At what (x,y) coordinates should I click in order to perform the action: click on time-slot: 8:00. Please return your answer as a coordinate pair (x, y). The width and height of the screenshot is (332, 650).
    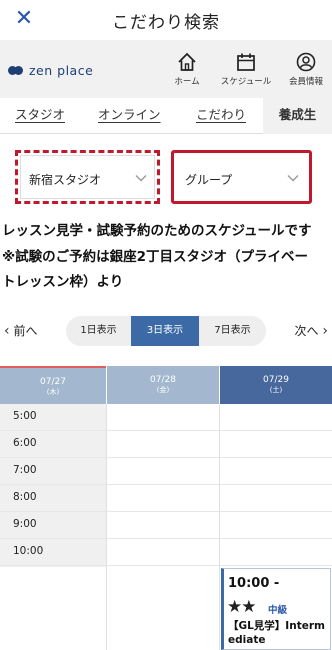
    Looking at the image, I should click on (166, 498).